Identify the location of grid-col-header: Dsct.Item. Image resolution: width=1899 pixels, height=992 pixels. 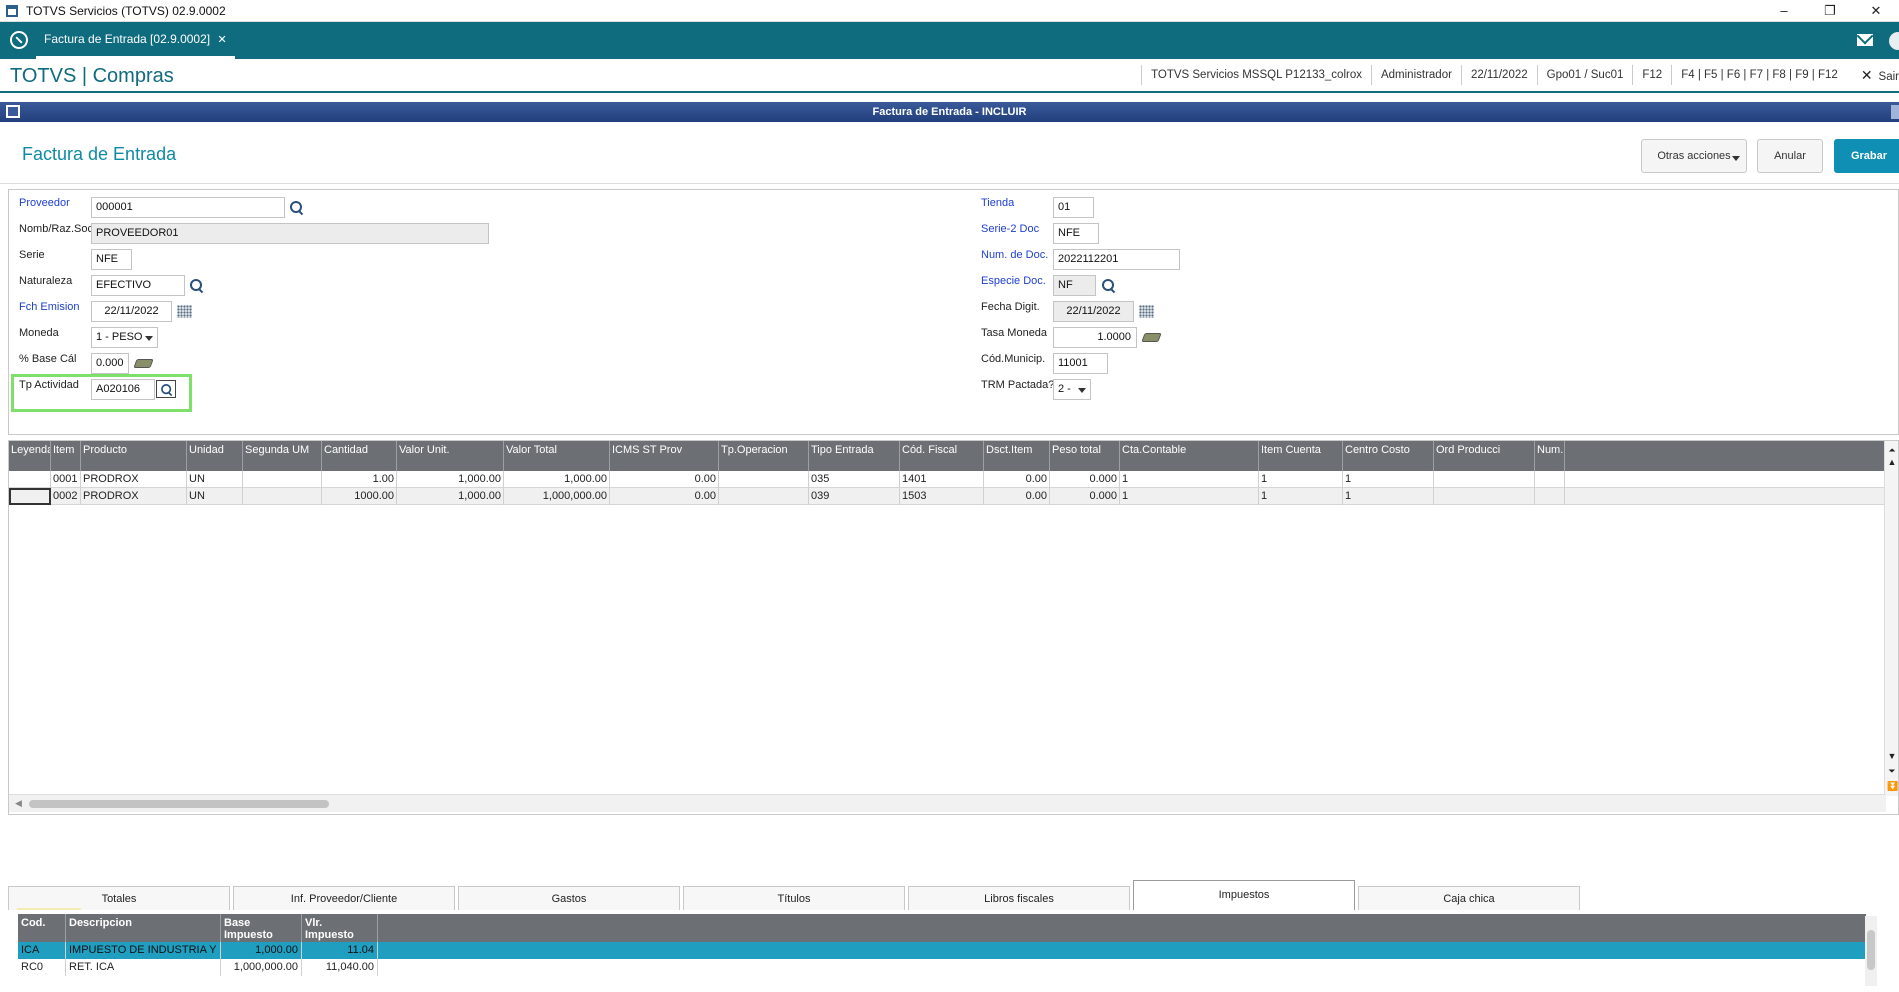
(1017, 456).